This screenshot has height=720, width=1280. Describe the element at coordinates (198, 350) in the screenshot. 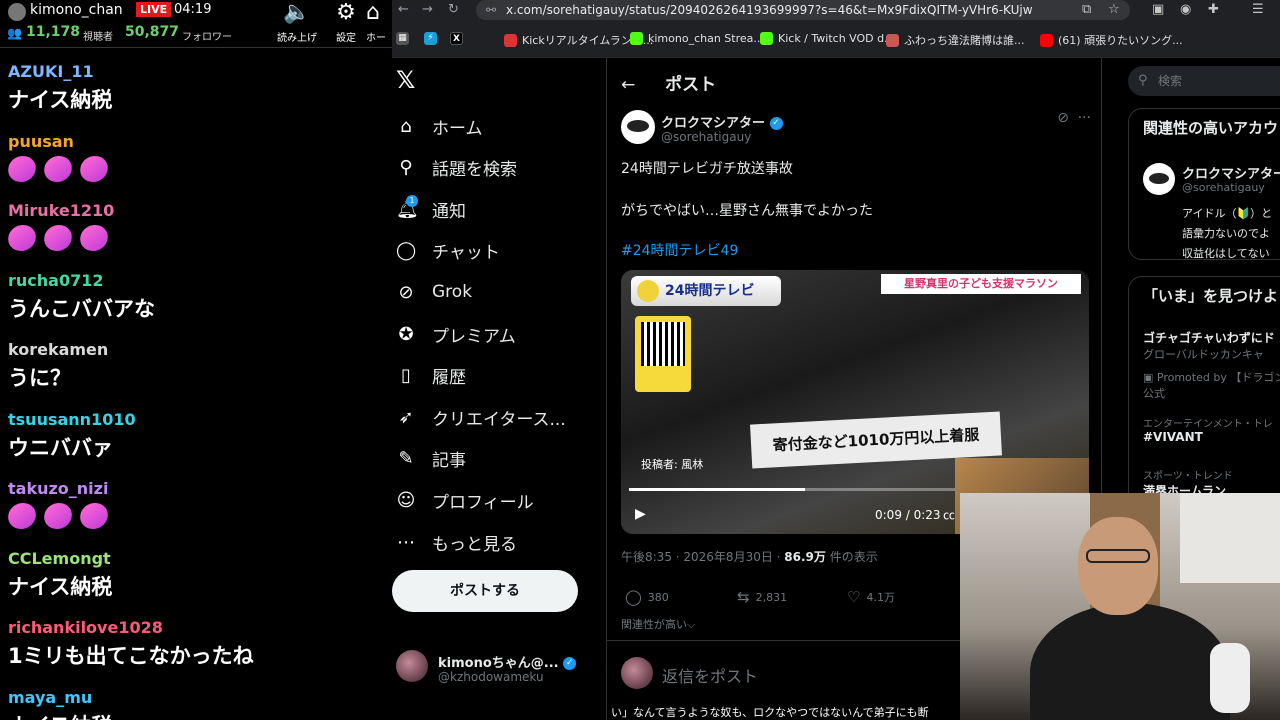

I see `chat-username: korekamen` at that location.